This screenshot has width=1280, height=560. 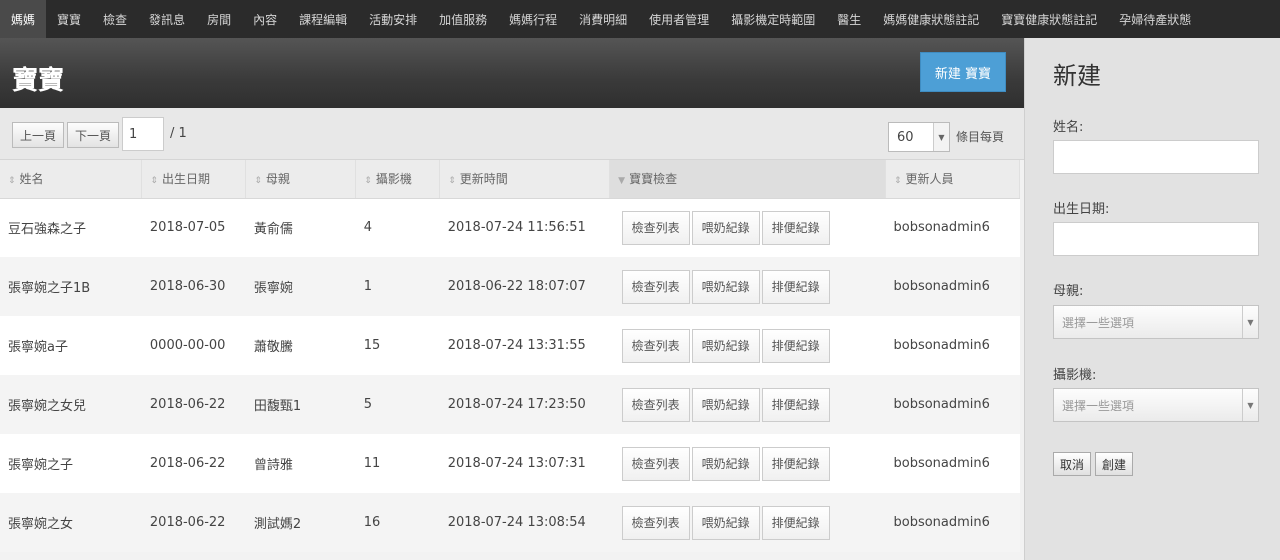 I want to click on per-page-value: 60, so click(x=905, y=137).